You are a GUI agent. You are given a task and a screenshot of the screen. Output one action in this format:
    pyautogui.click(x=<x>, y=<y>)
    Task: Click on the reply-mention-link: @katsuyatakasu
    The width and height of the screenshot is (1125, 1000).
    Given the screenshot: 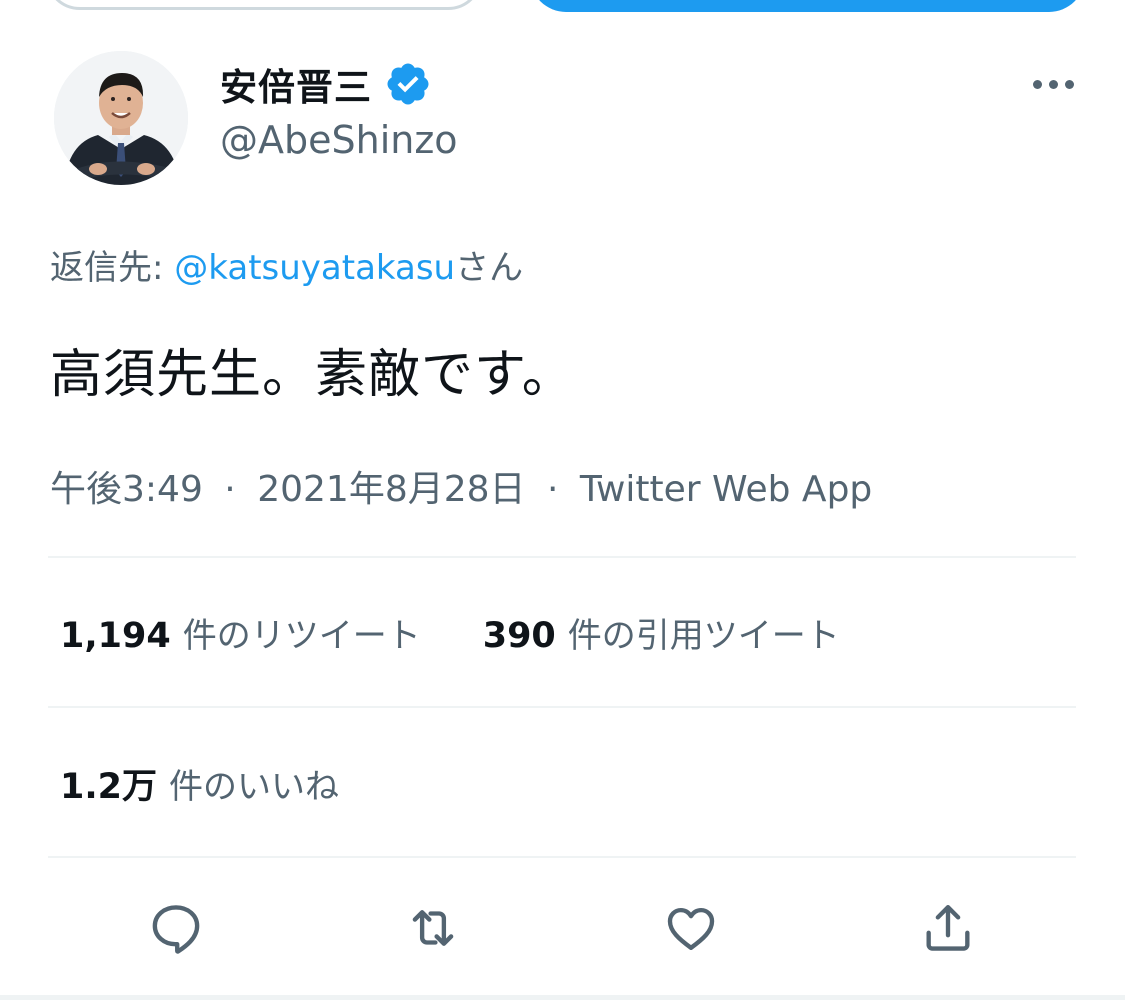 What is the action you would take?
    pyautogui.click(x=314, y=268)
    